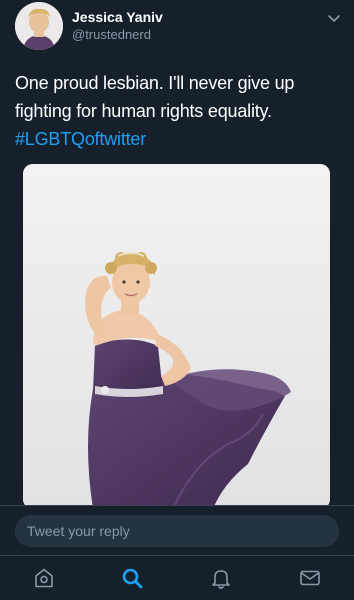  Describe the element at coordinates (221, 578) in the screenshot. I see `bell-icon` at that location.